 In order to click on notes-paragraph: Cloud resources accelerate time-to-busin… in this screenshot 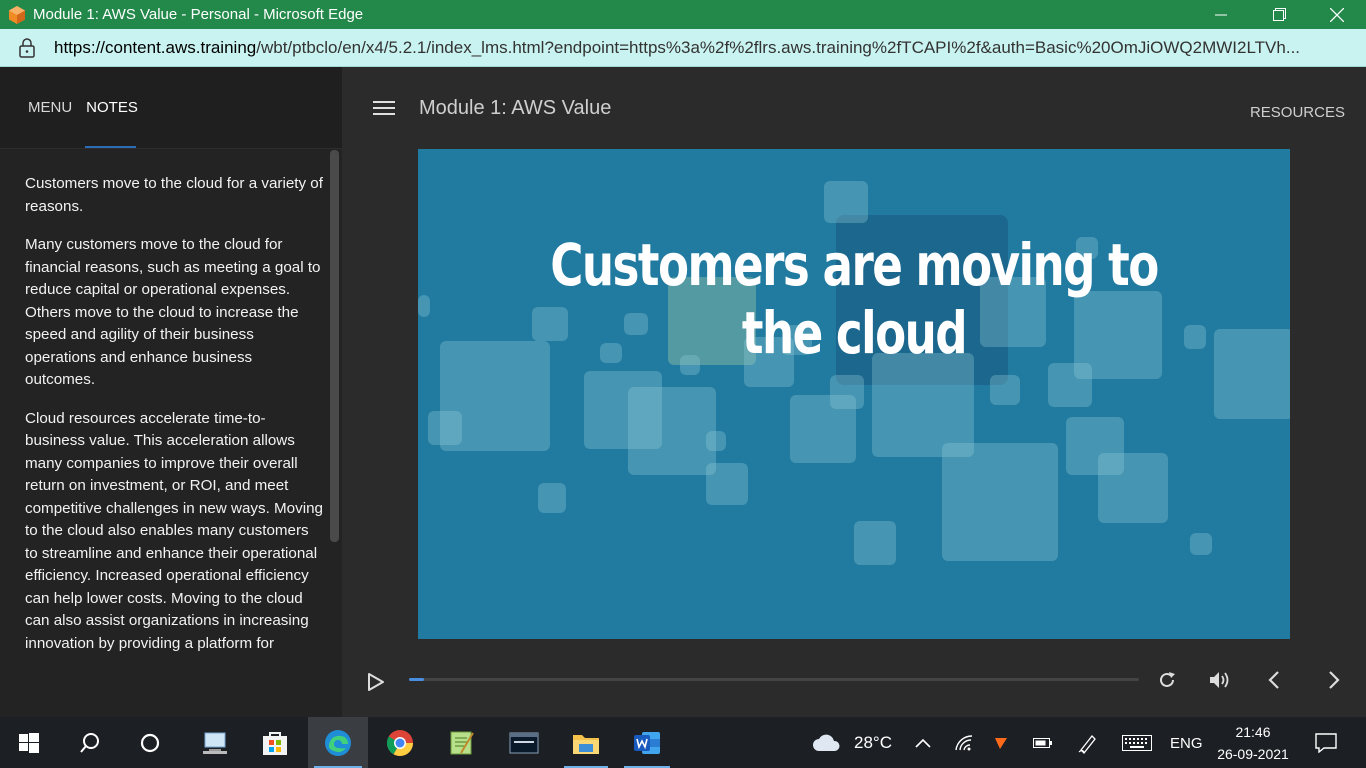, I will do `click(174, 530)`.